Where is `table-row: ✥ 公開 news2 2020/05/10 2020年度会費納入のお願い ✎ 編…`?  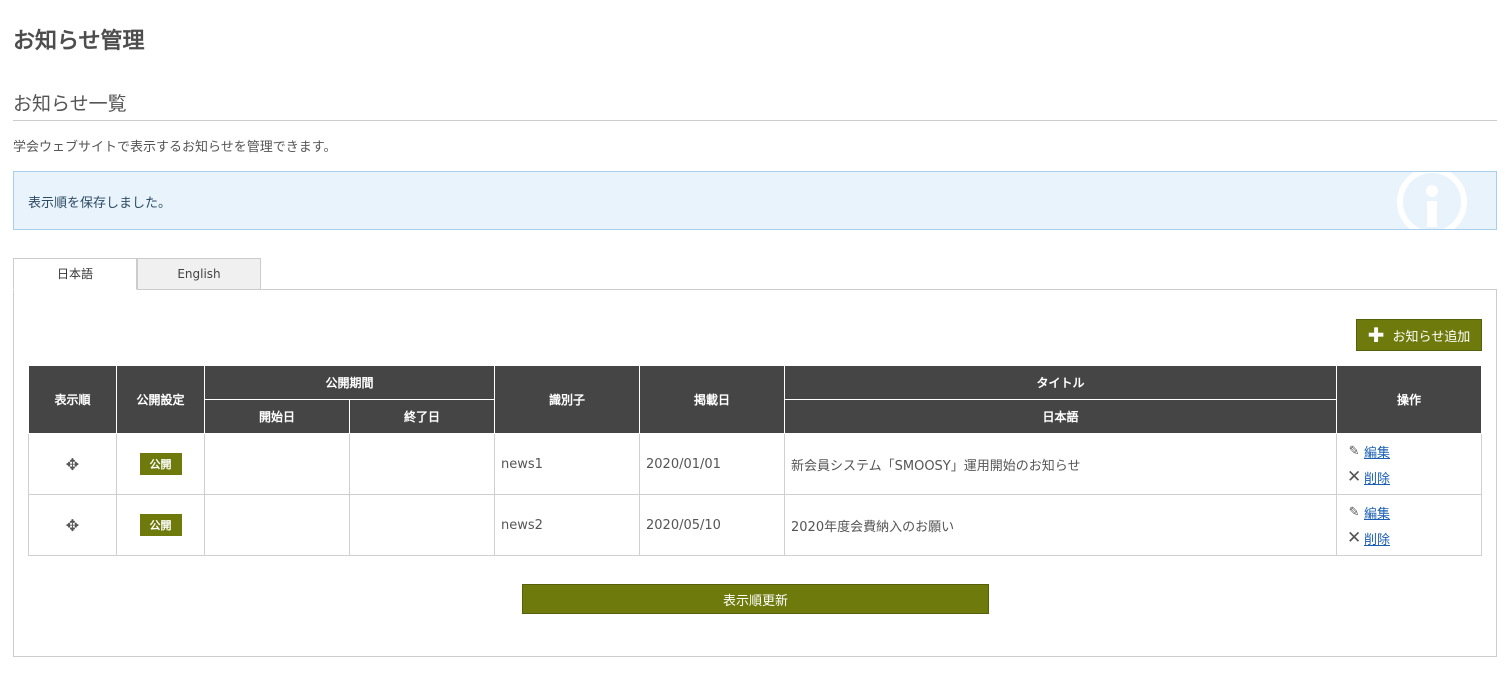 table-row: ✥ 公開 news2 2020/05/10 2020年度会費納入のお願い ✎ 編… is located at coordinates (755, 525).